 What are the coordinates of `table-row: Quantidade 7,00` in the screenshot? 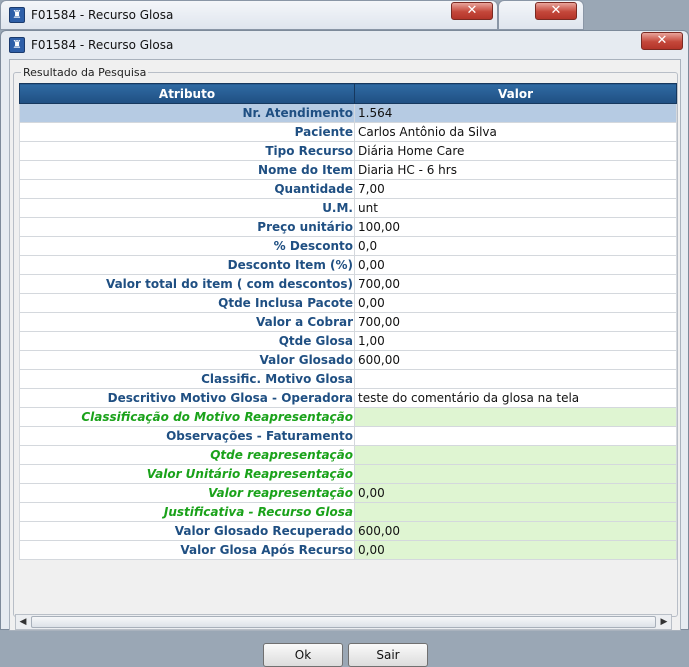 It's located at (348, 189).